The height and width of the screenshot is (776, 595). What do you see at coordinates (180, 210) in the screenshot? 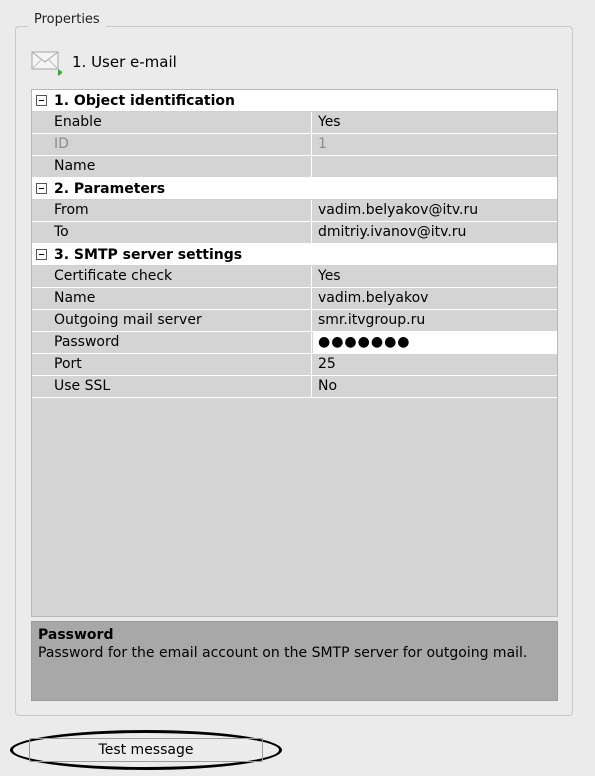
I see `property-name: From` at bounding box center [180, 210].